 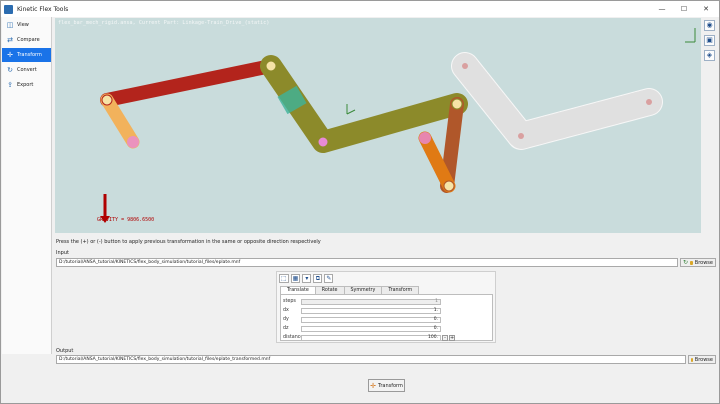 I want to click on panel-toolbar: ⬚ ▦ ▾ ⧉ ✎, so click(x=306, y=278).